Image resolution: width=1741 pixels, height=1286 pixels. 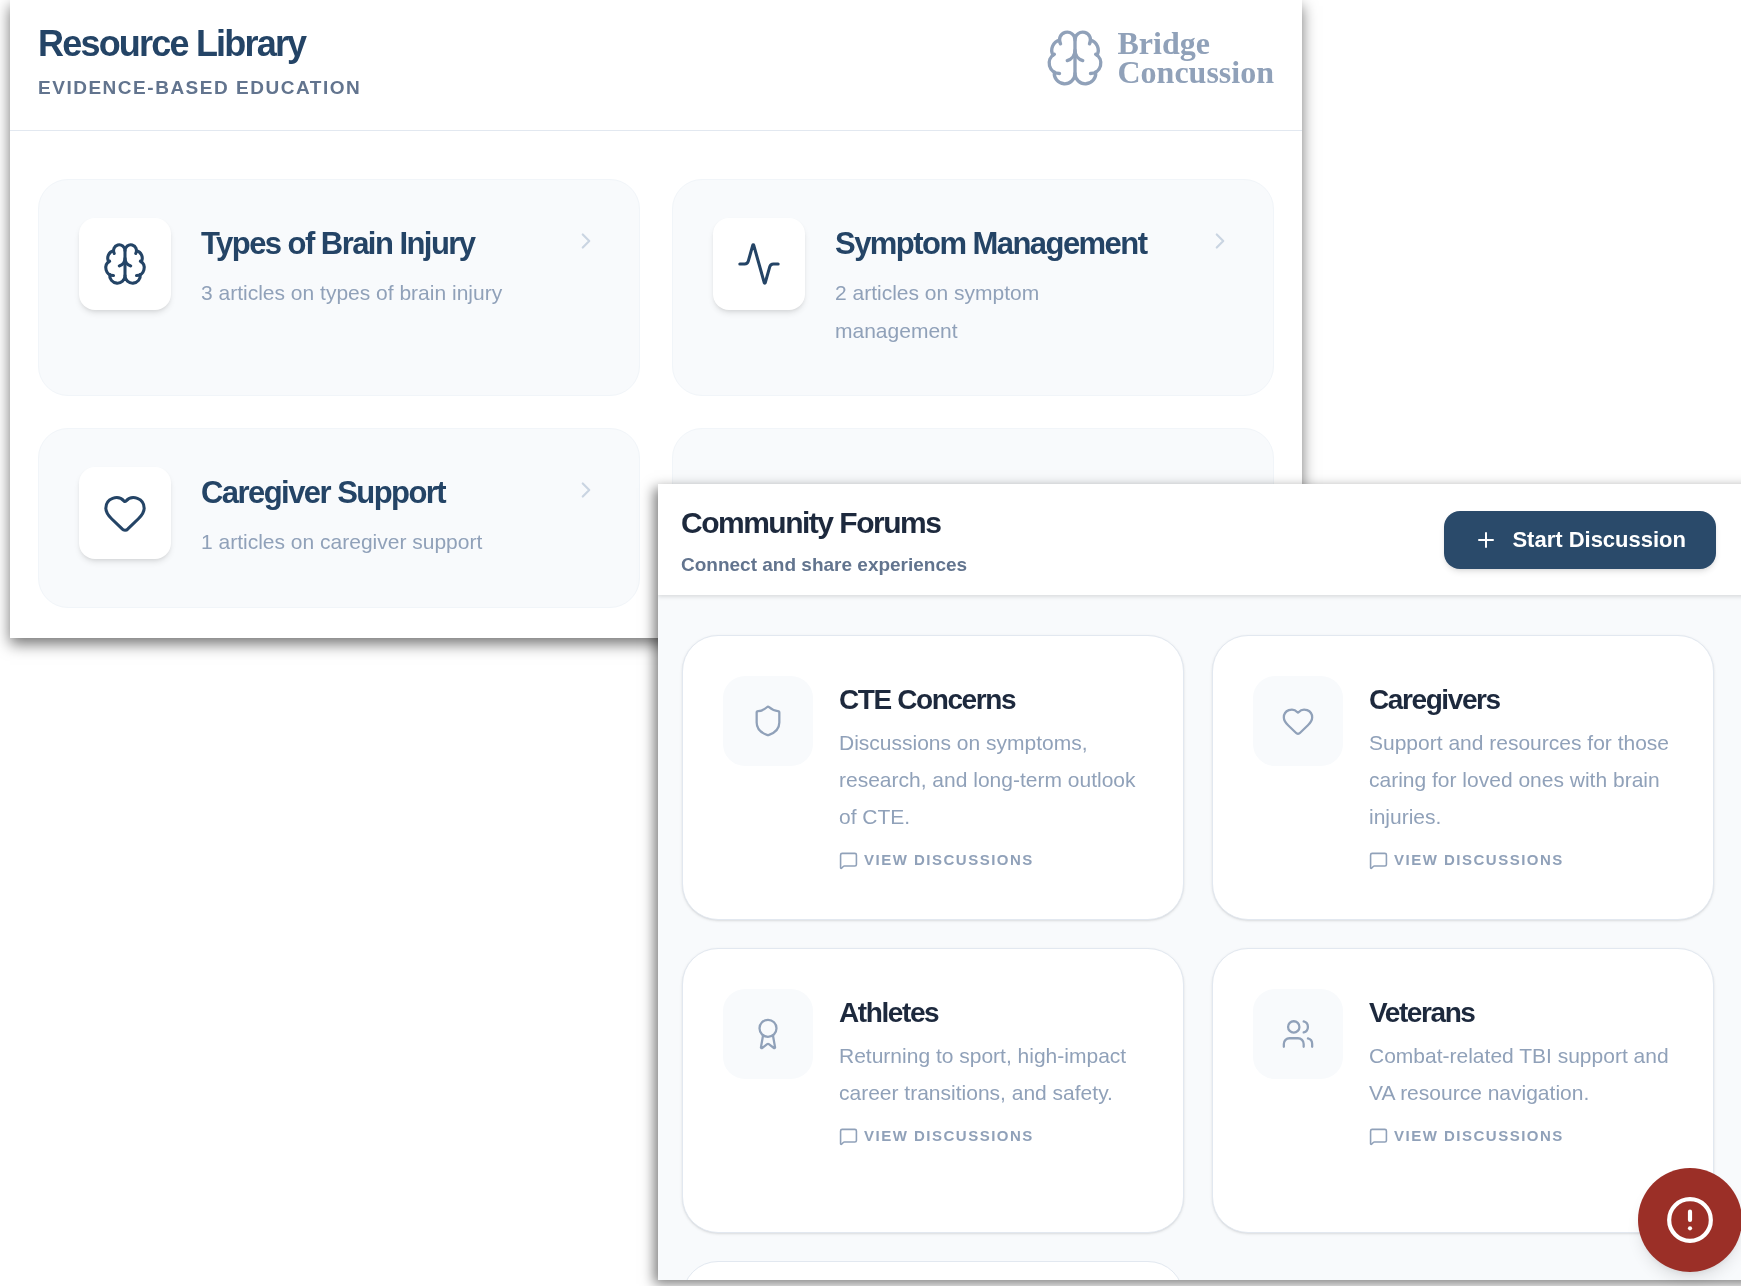 I want to click on category-title: Caregiver Support, so click(x=324, y=493).